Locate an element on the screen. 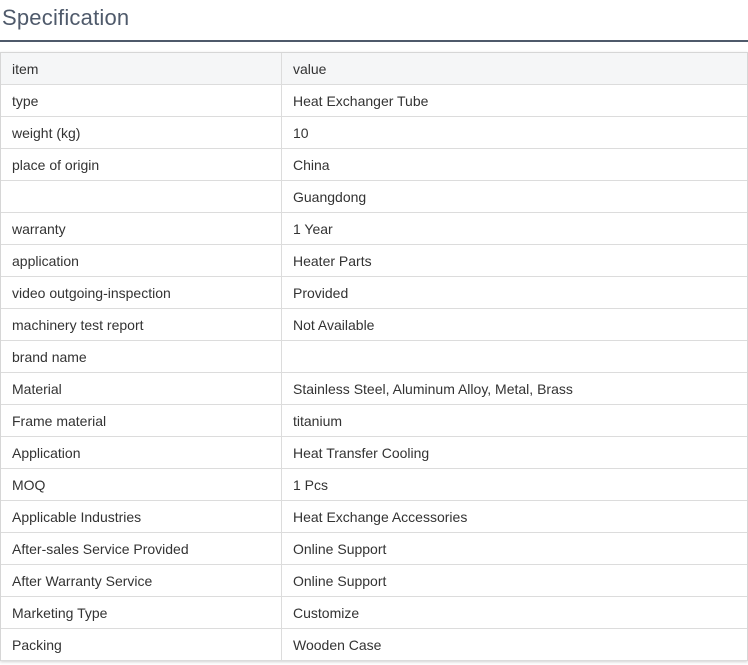 This screenshot has height=665, width=748. spec-key-cell: type is located at coordinates (141, 100).